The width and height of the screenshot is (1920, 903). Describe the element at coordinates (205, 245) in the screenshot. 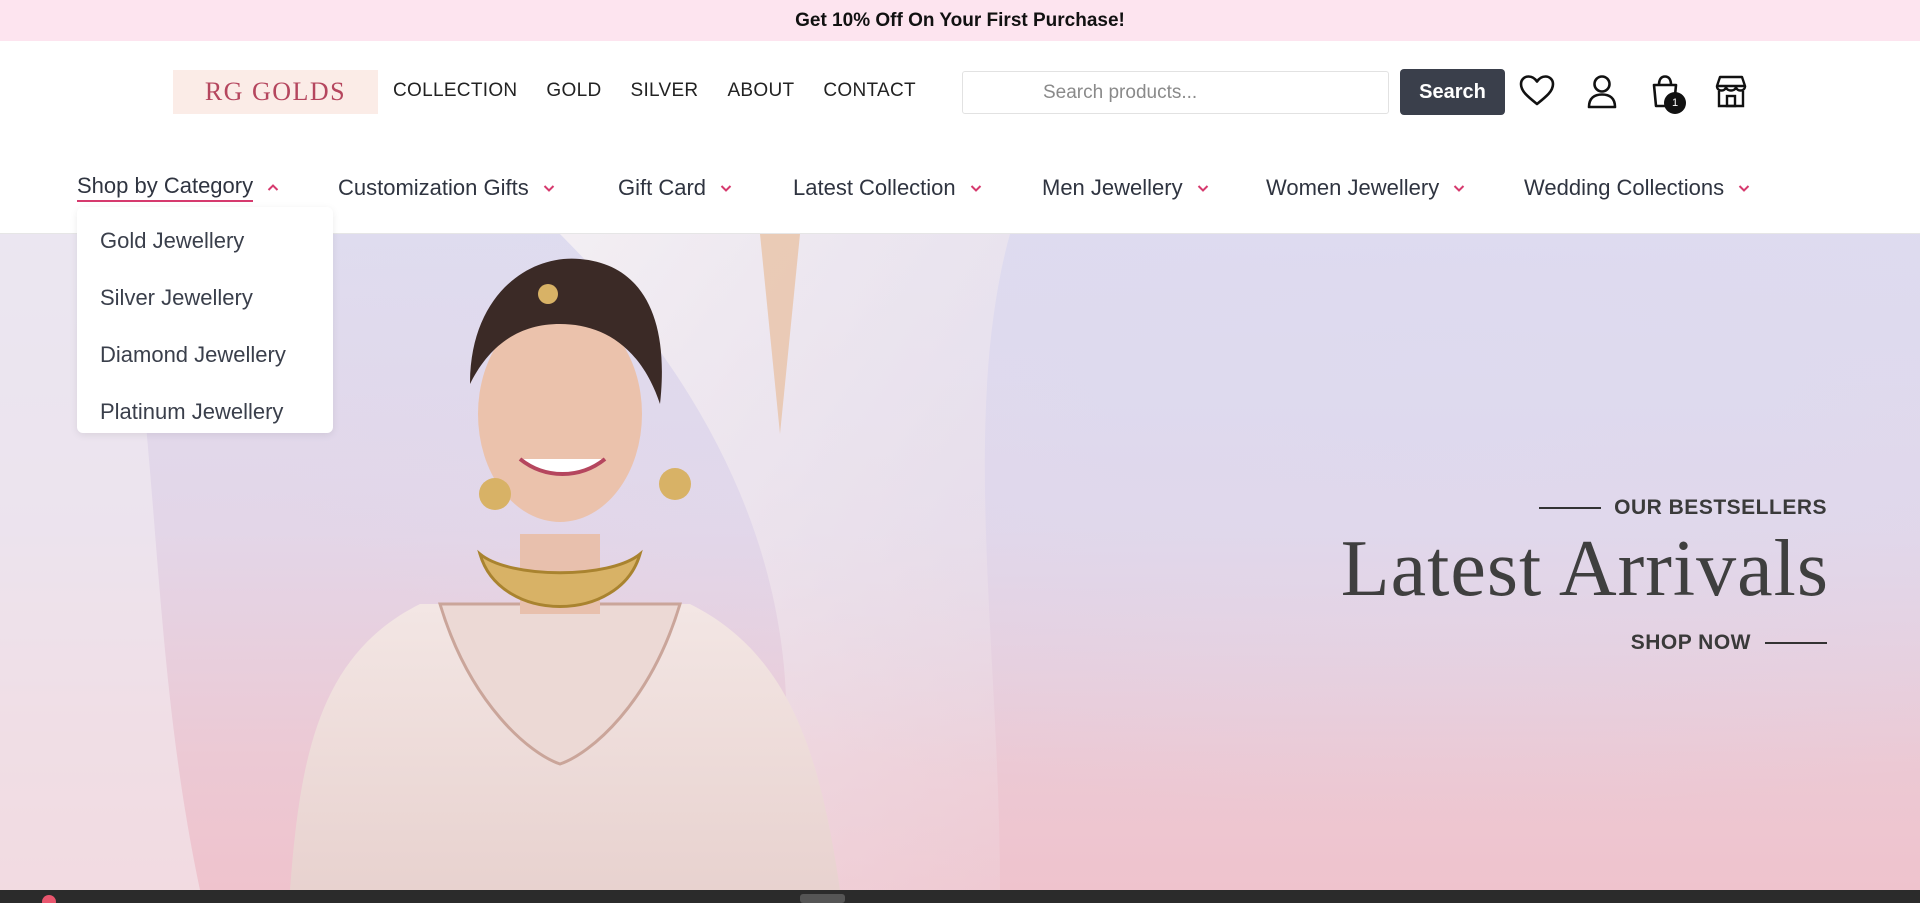

I see `dropdown-item-gold-jewellery: Gold Jewellery` at that location.